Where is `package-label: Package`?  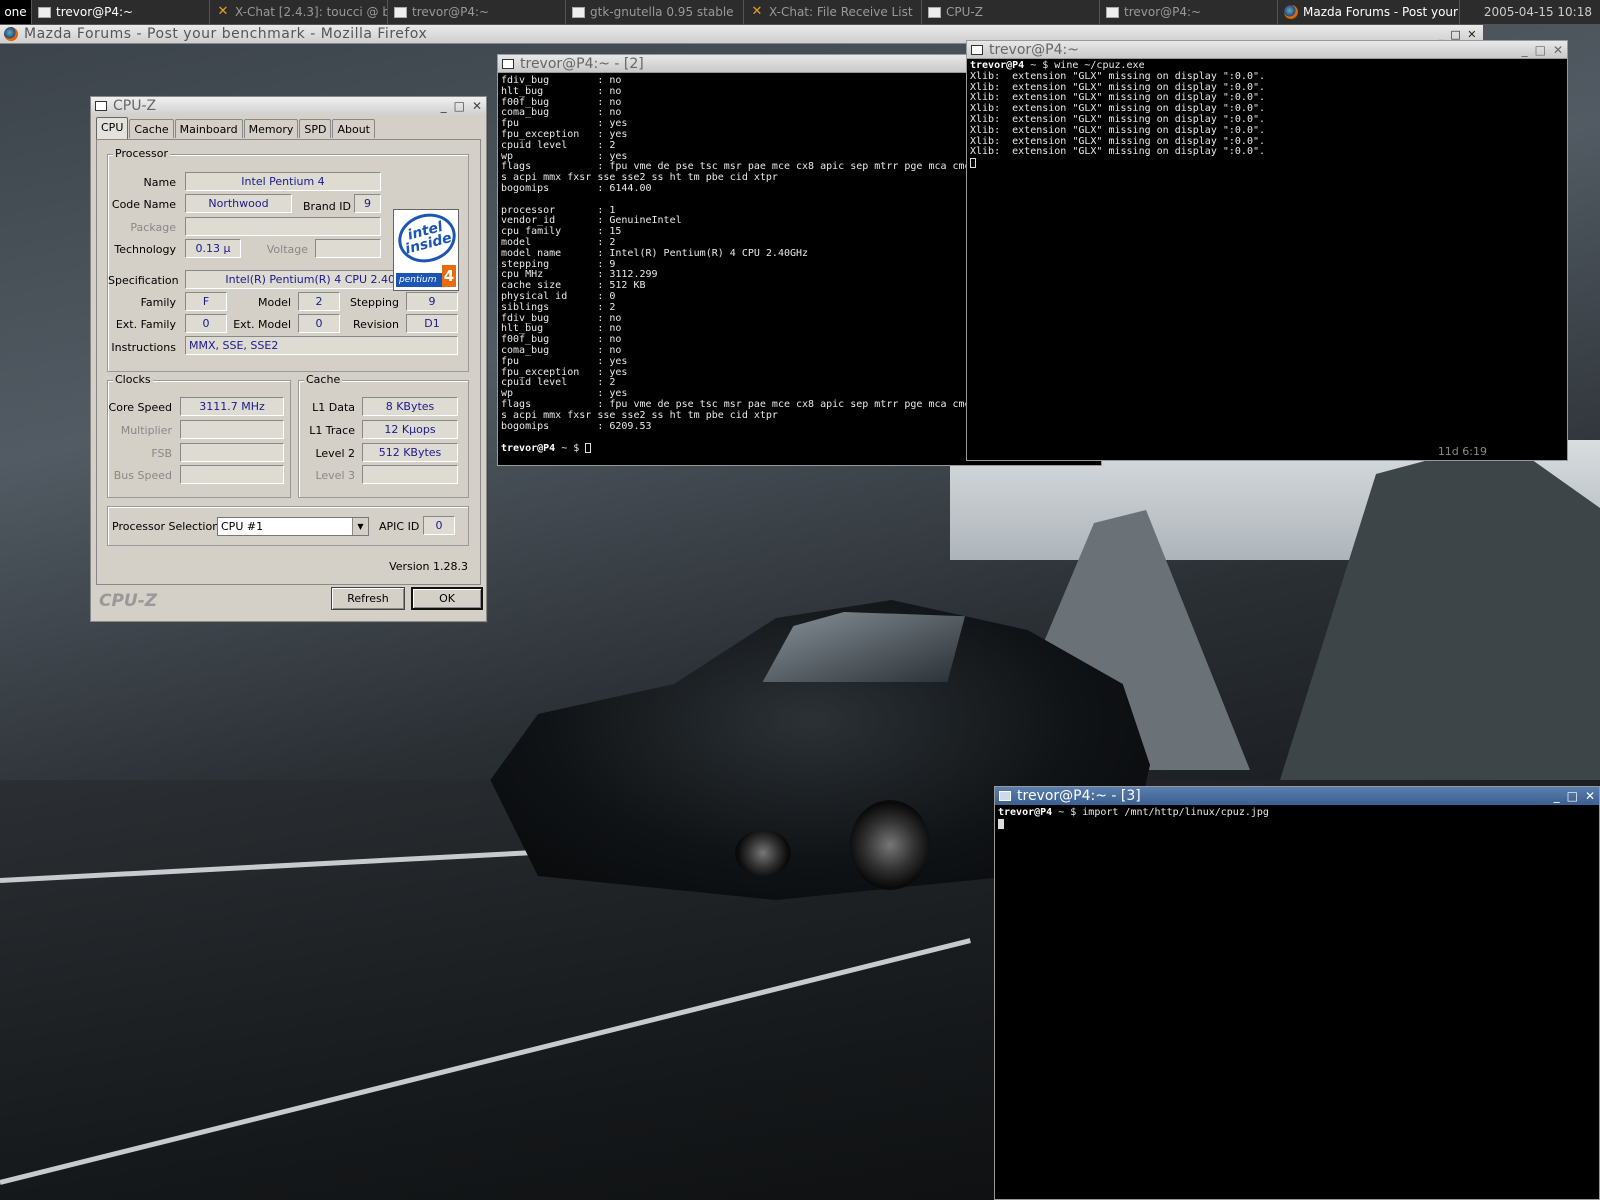 package-label: Package is located at coordinates (153, 227).